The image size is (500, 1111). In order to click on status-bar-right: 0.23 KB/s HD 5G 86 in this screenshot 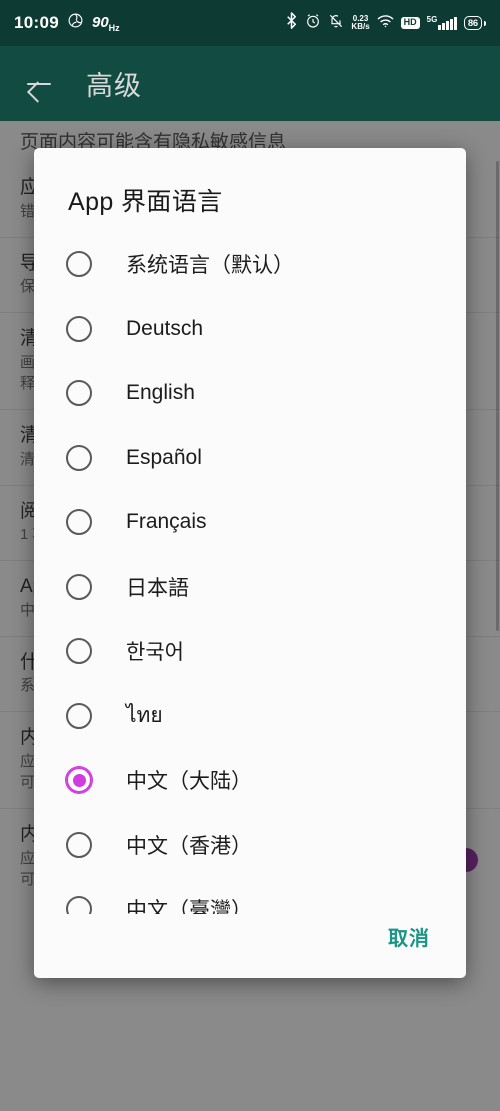, I will do `click(385, 23)`.